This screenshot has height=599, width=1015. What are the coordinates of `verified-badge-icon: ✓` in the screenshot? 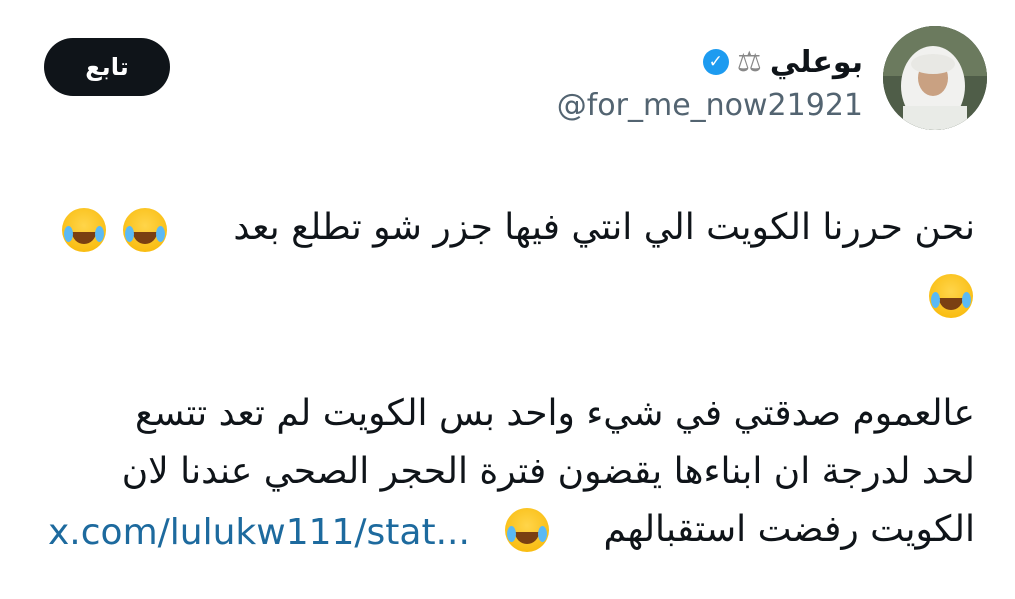 It's located at (715, 62).